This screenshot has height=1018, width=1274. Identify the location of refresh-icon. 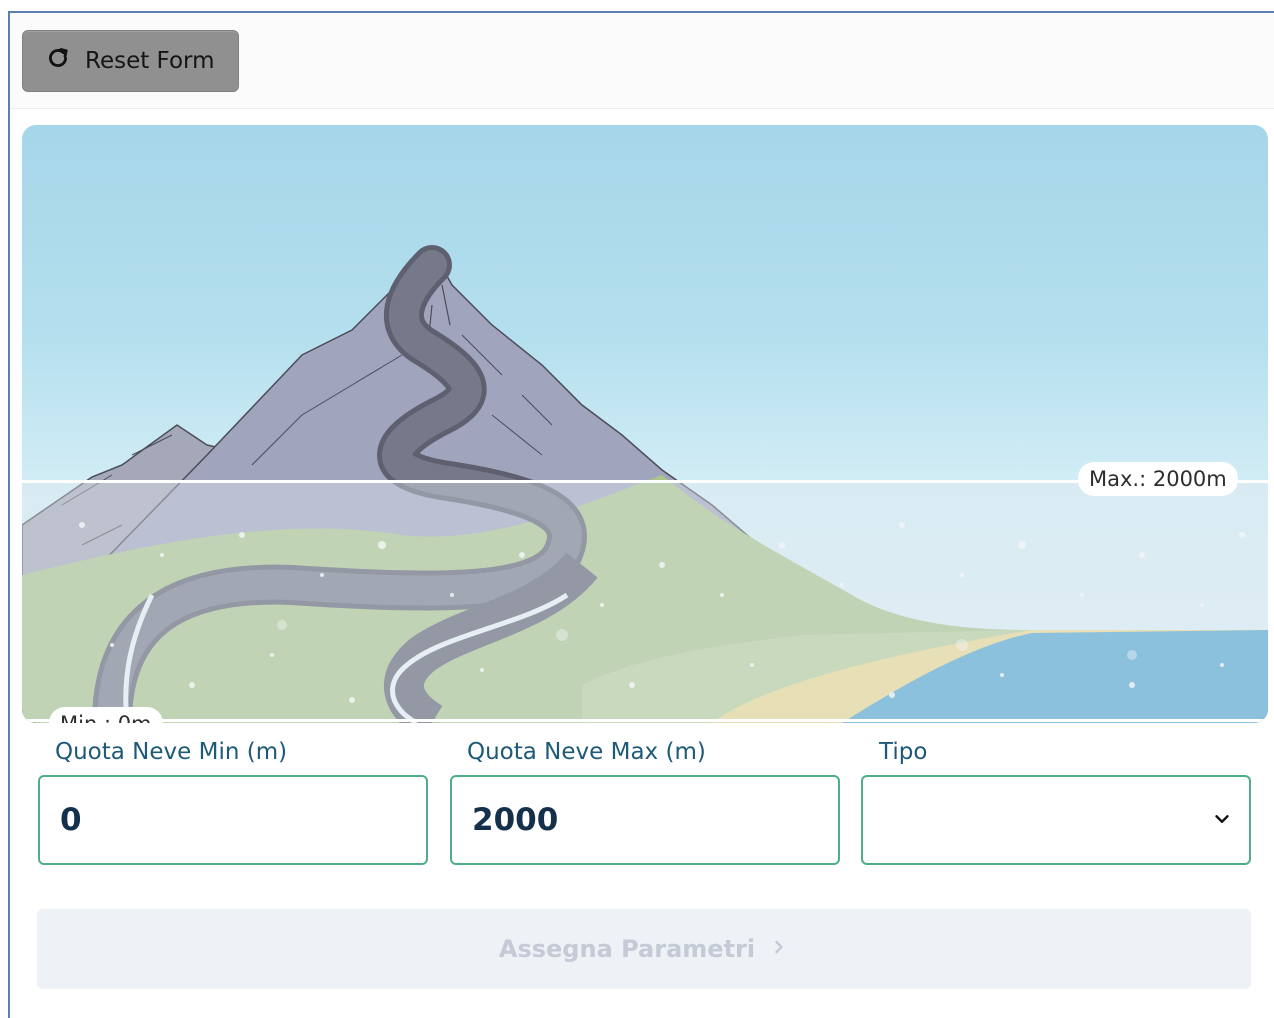
(58, 61).